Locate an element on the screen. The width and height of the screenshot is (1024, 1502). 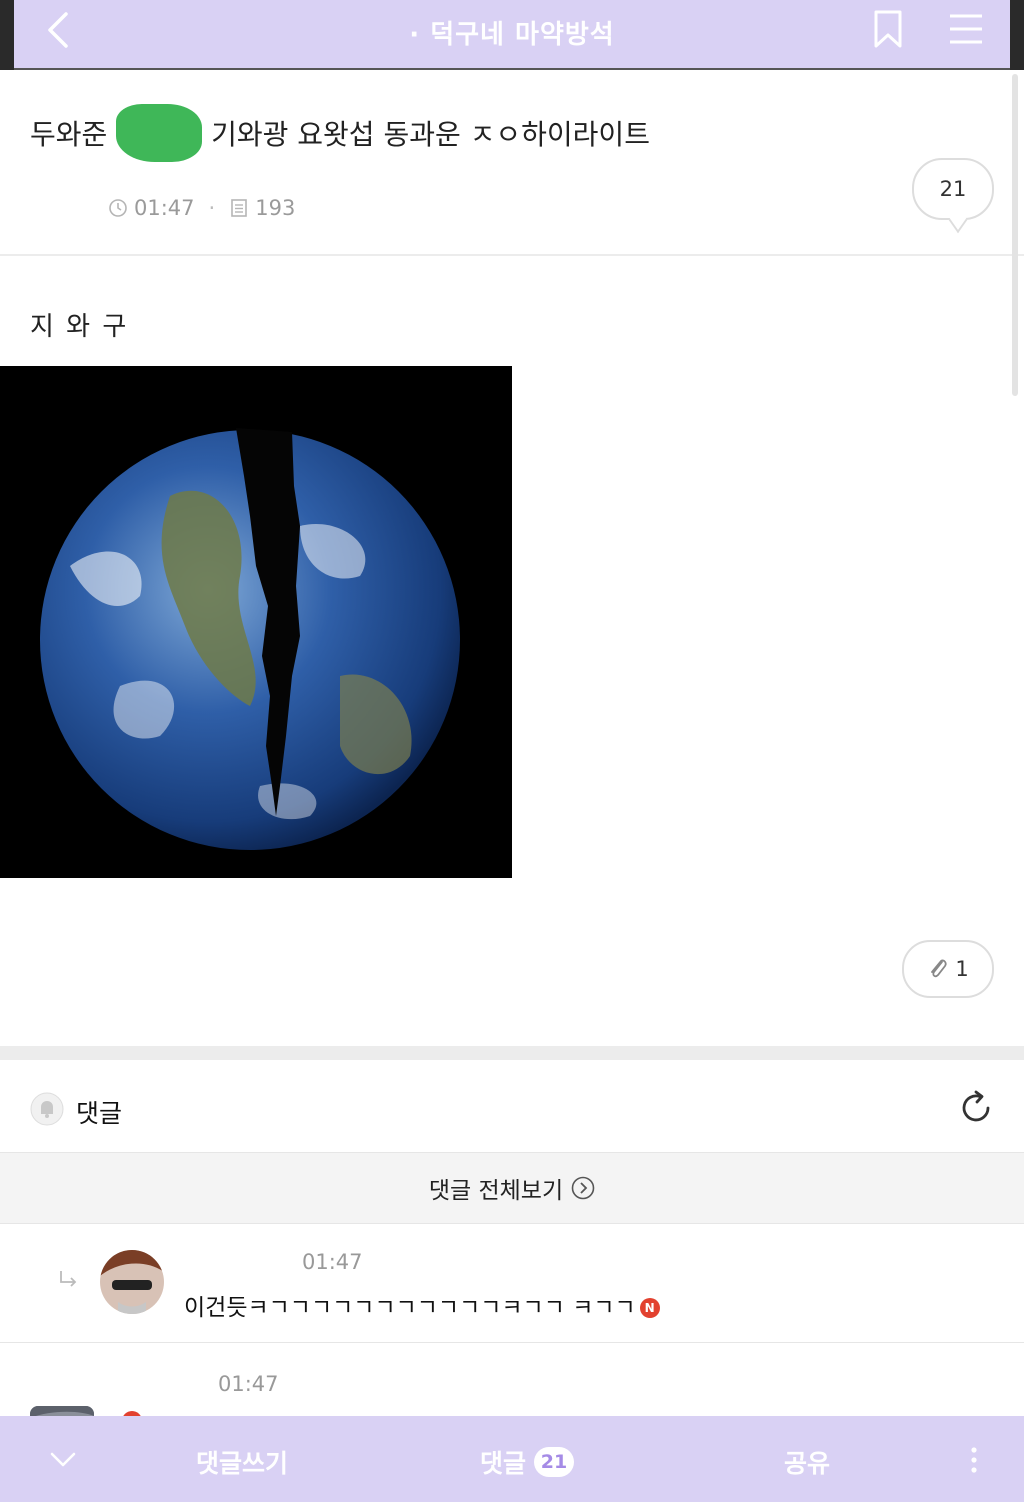
bottom-action-bar: 댓글쓰기 댓글 21 공유 is located at coordinates (512, 1459).